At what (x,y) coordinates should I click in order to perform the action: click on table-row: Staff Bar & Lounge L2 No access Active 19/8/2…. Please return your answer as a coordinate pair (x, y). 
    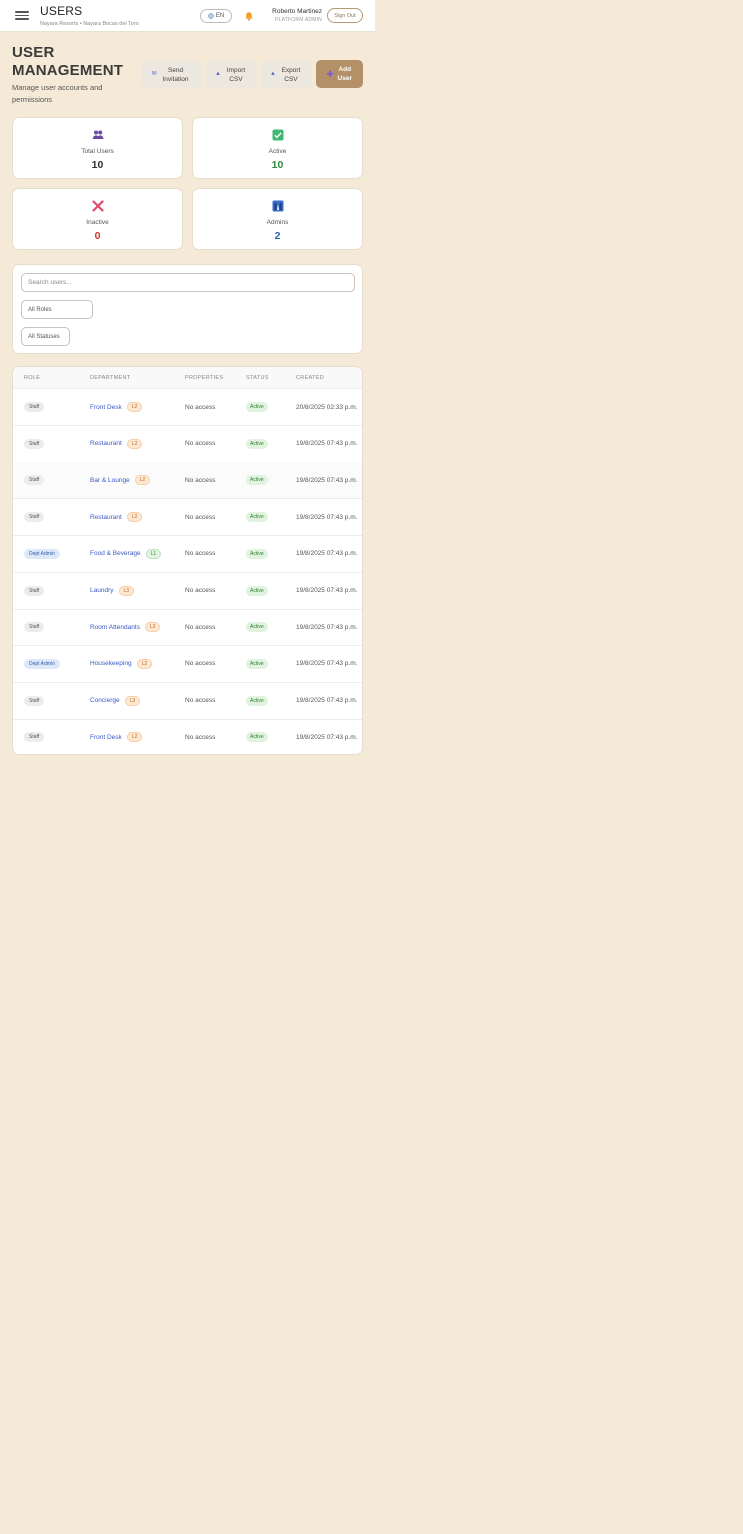
    Looking at the image, I should click on (187, 481).